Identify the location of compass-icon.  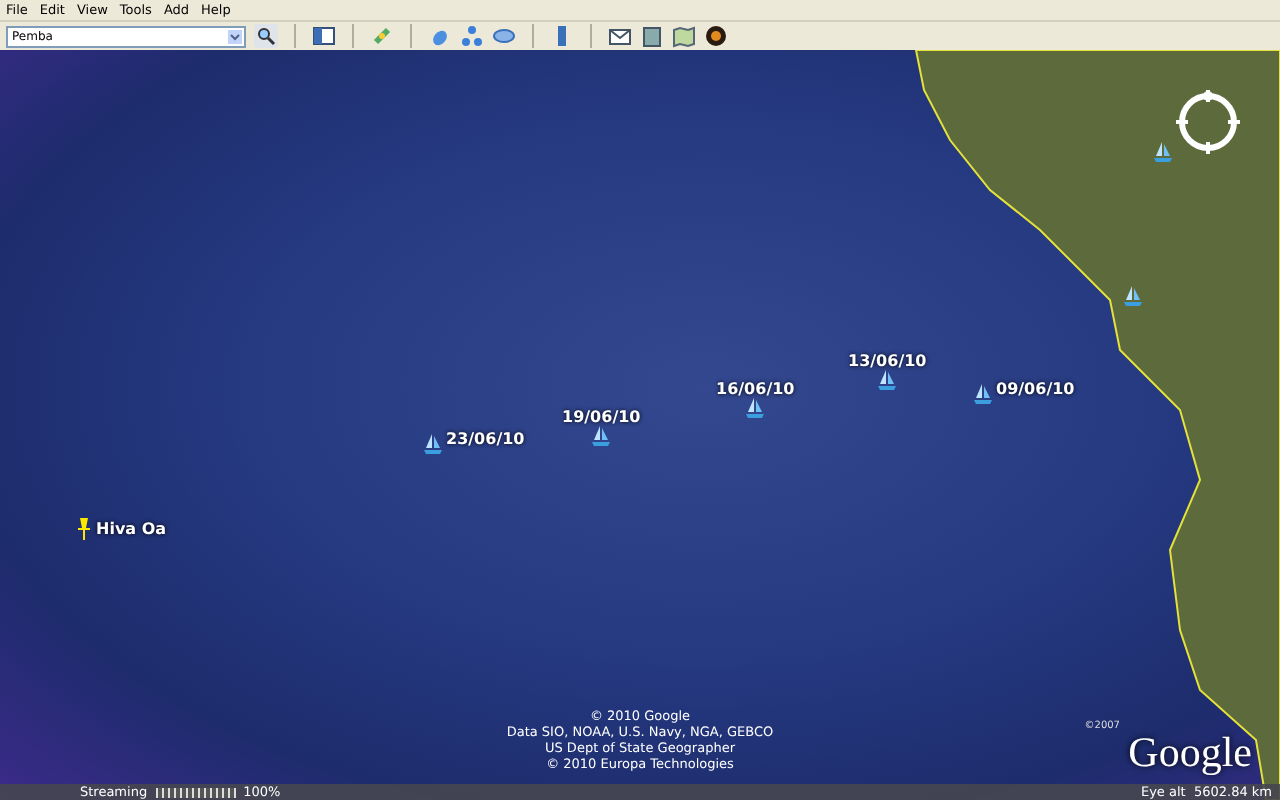
(1208, 122).